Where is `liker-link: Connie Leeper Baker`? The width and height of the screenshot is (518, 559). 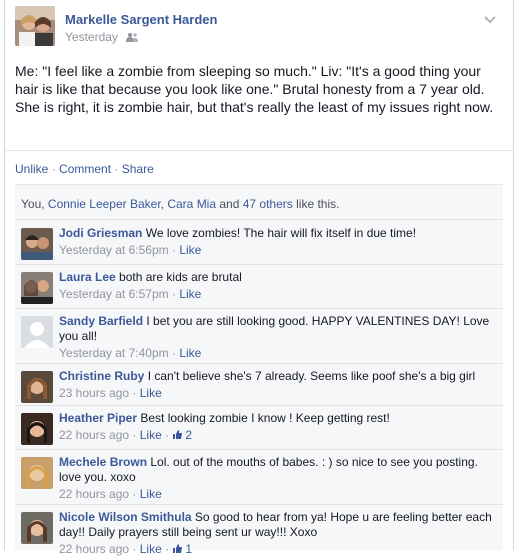 liker-link: Connie Leeper Baker is located at coordinates (104, 204).